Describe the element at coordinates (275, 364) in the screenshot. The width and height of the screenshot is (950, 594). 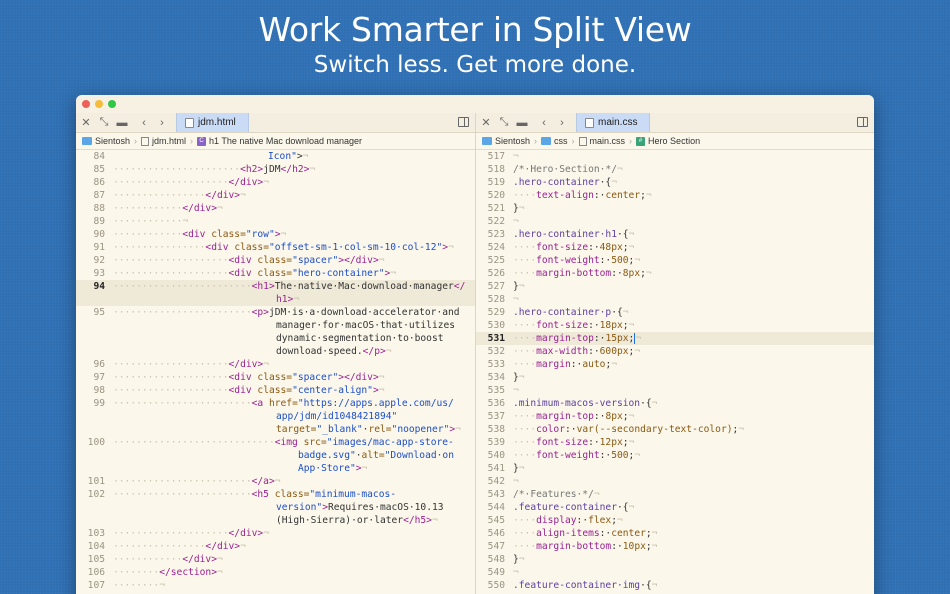
I see `code-line: 96 ····················</div>¬` at that location.